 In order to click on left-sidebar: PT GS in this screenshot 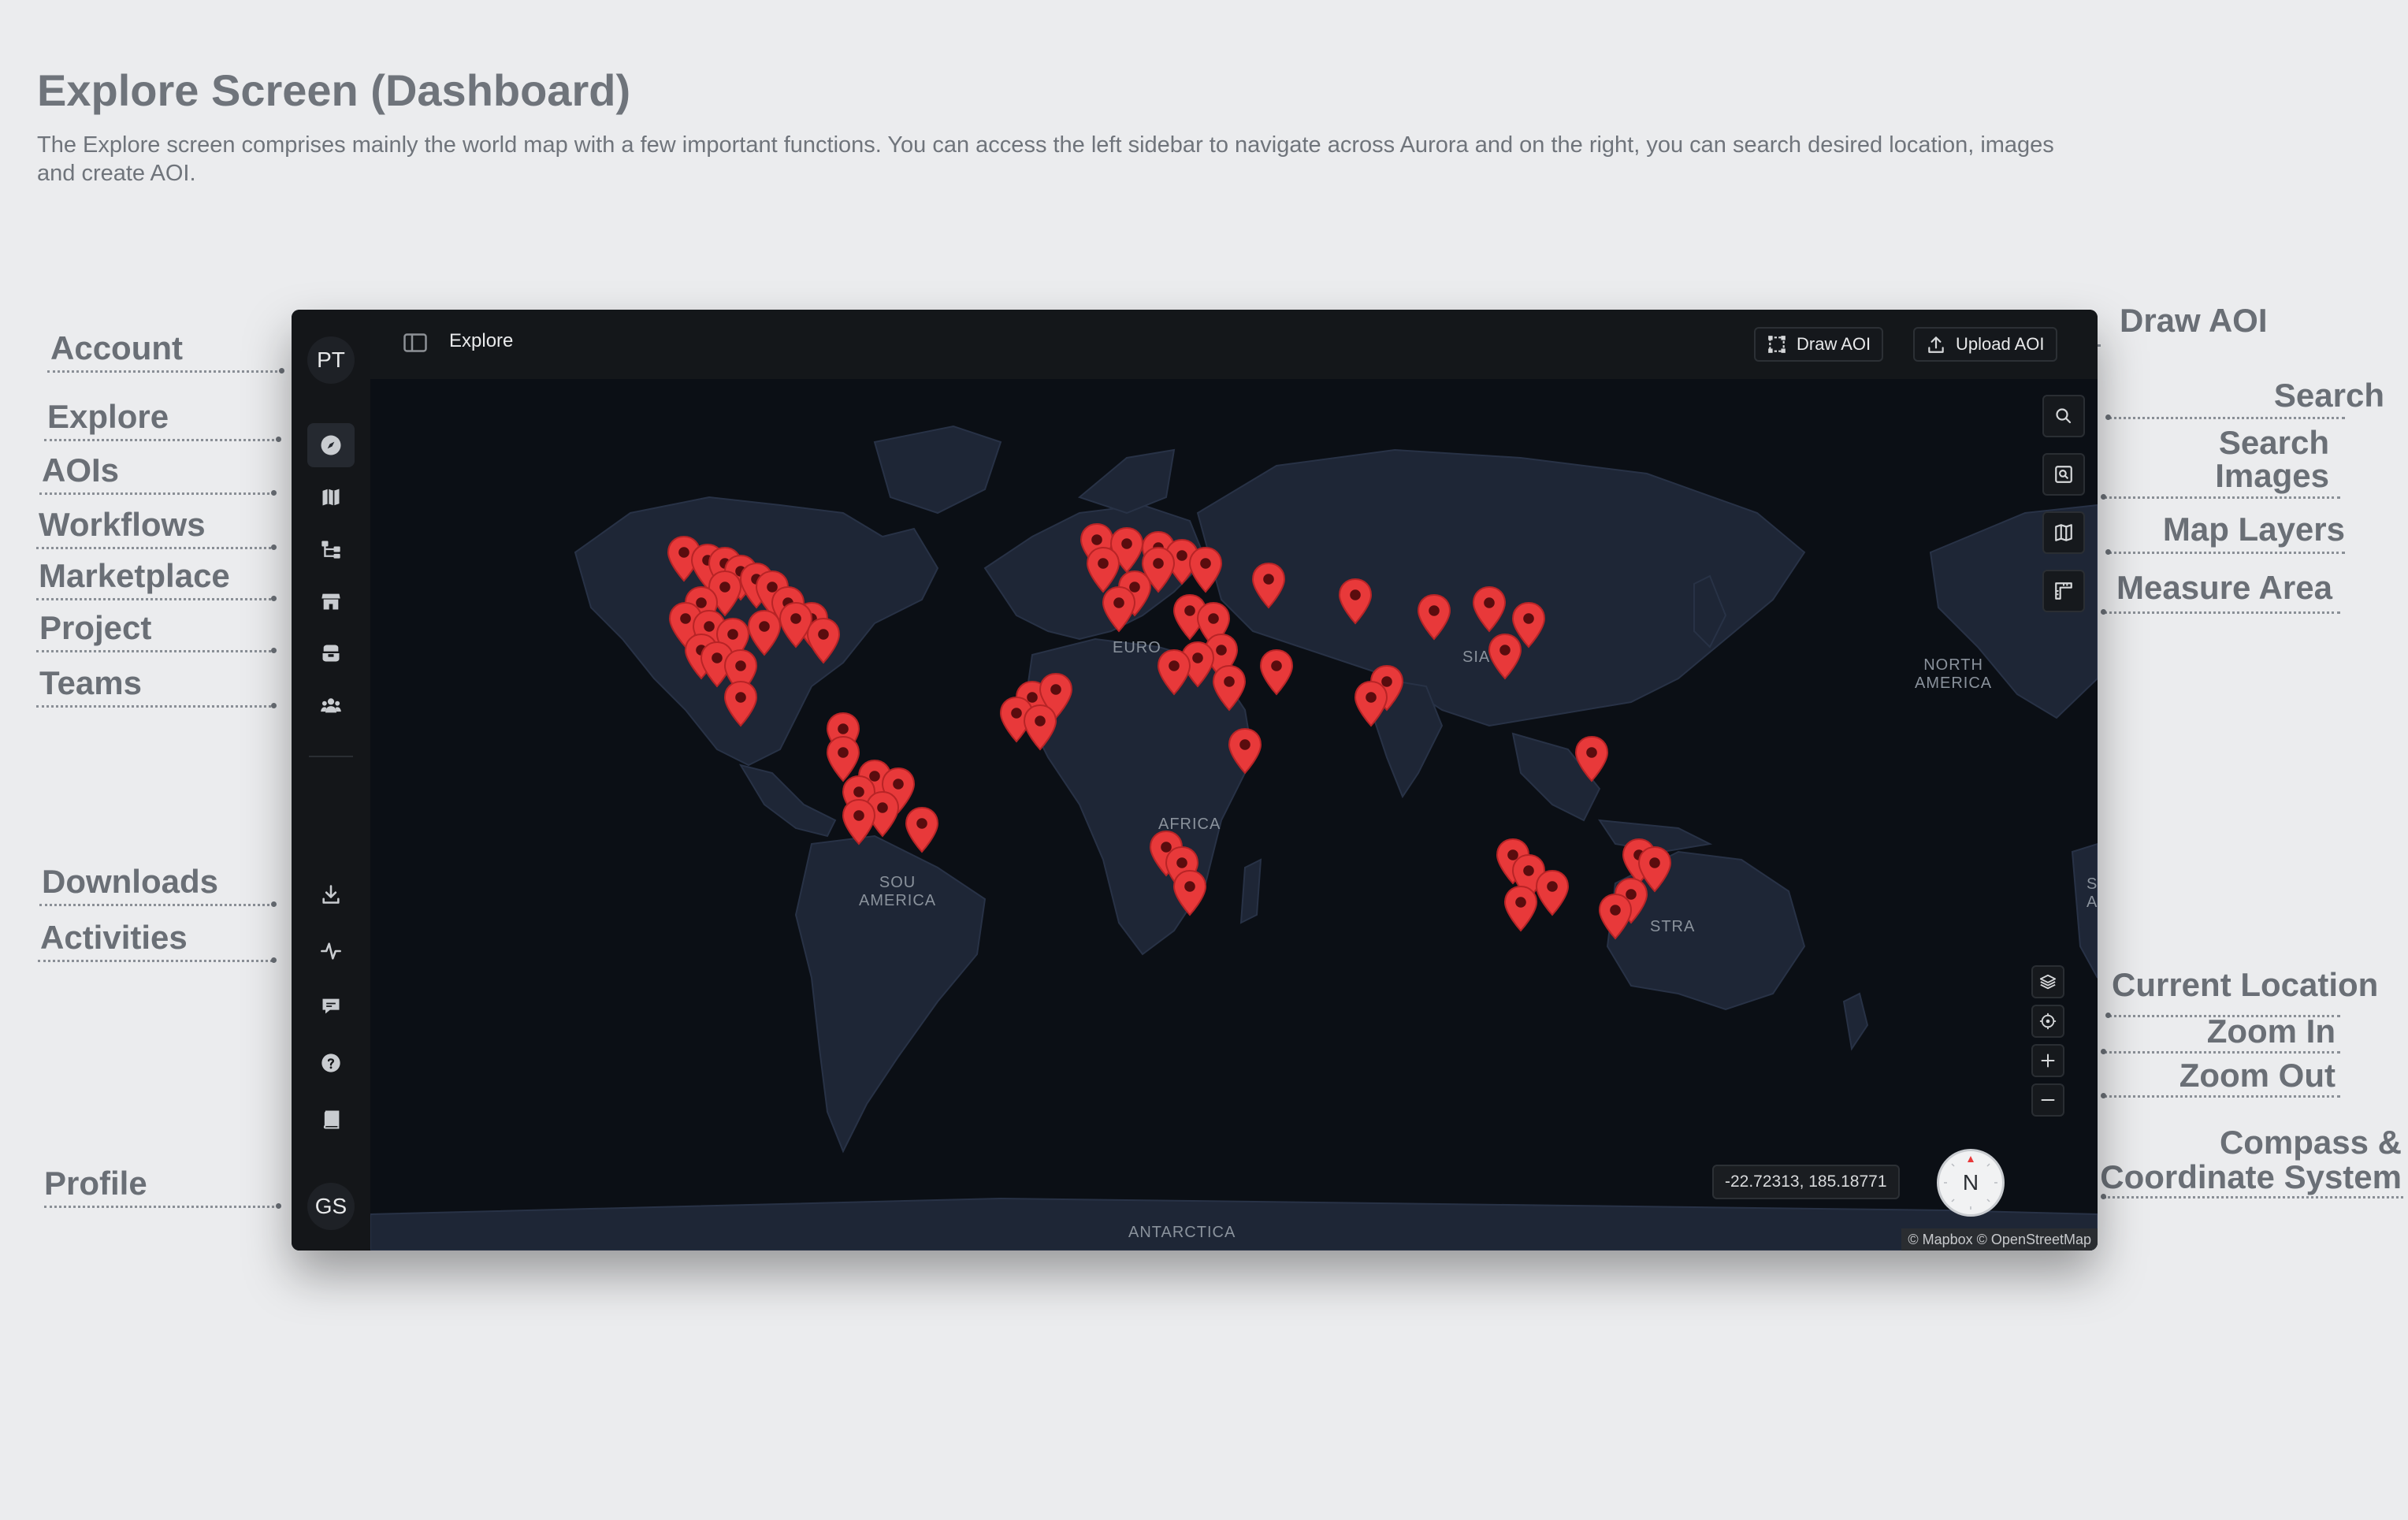, I will do `click(332, 780)`.